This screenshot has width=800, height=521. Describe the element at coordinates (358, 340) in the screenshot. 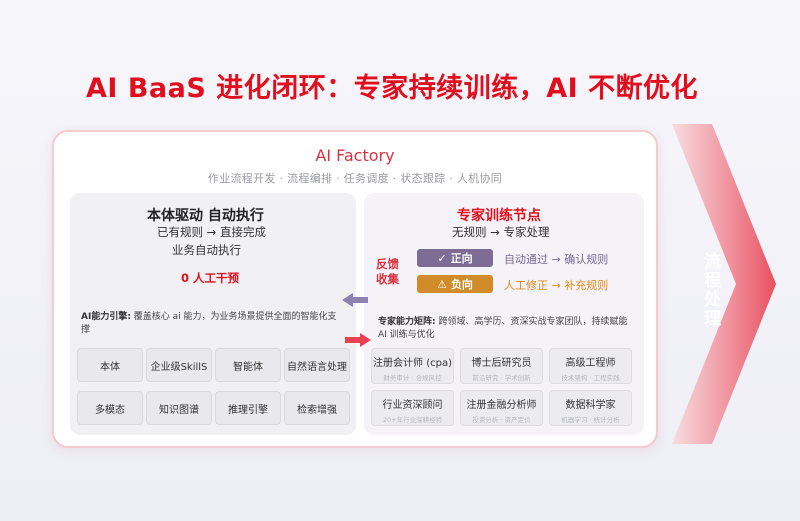

I see `arrow-right-icon` at that location.